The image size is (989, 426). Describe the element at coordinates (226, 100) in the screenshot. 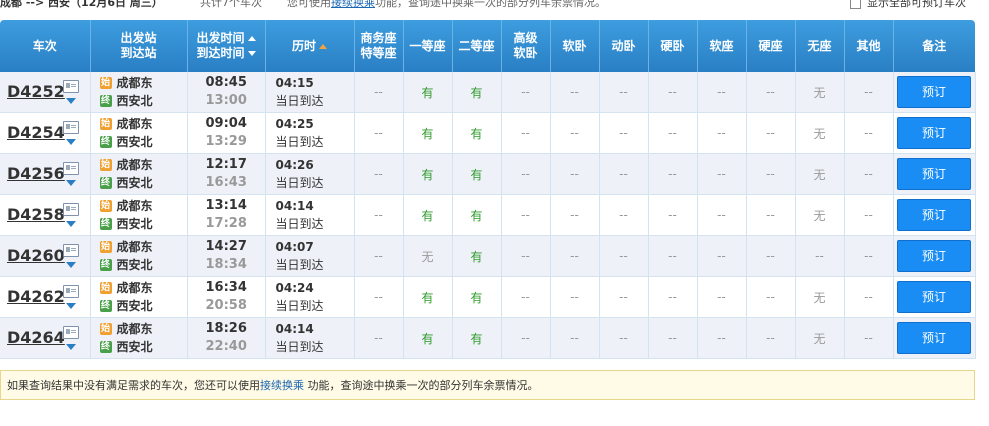

I see `arrival-time: 13:00` at that location.